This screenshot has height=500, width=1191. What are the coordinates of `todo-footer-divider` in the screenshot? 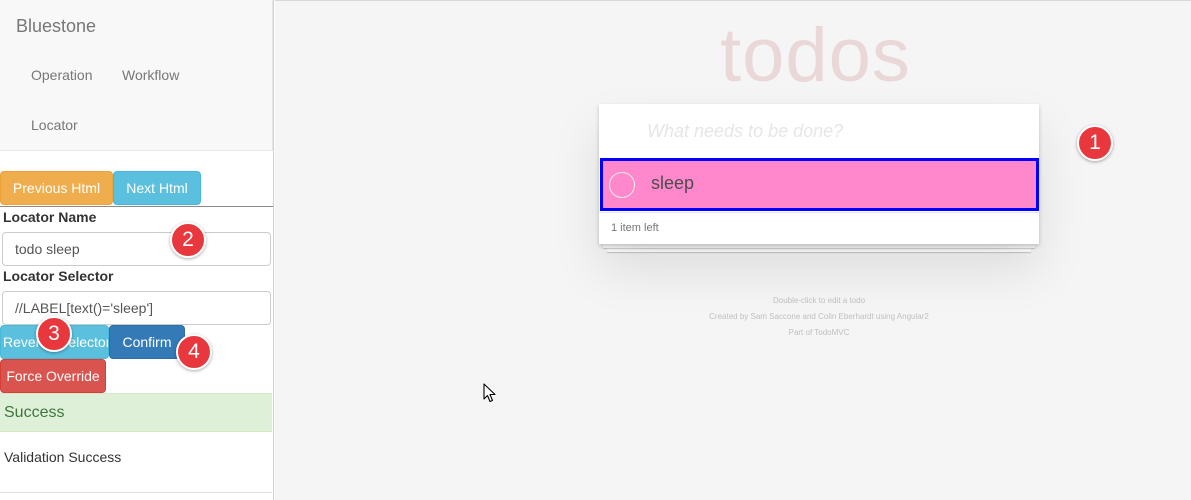 It's located at (819, 212).